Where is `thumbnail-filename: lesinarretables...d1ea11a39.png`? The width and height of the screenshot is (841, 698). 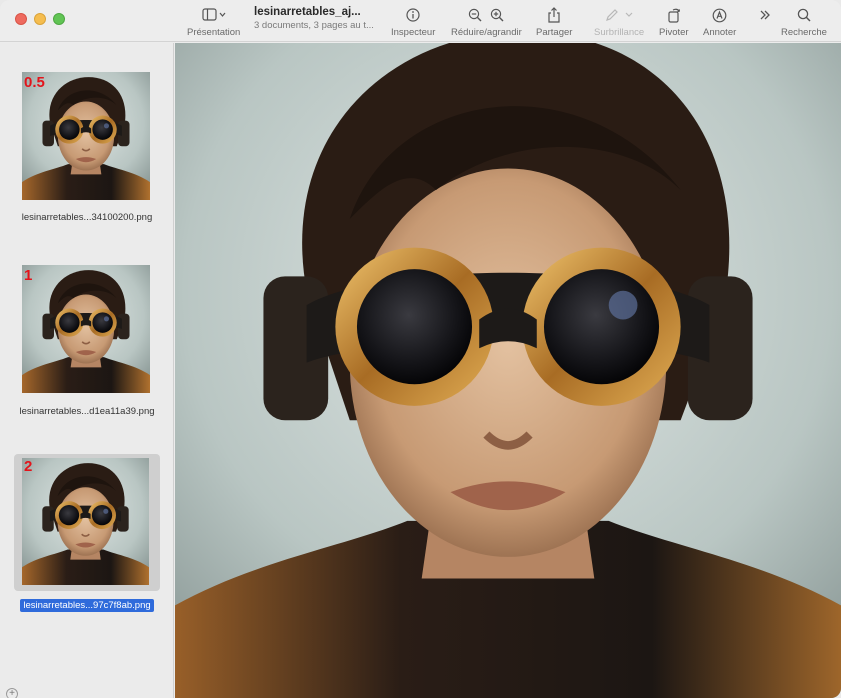 thumbnail-filename: lesinarretables...d1ea11a39.png is located at coordinates (87, 411).